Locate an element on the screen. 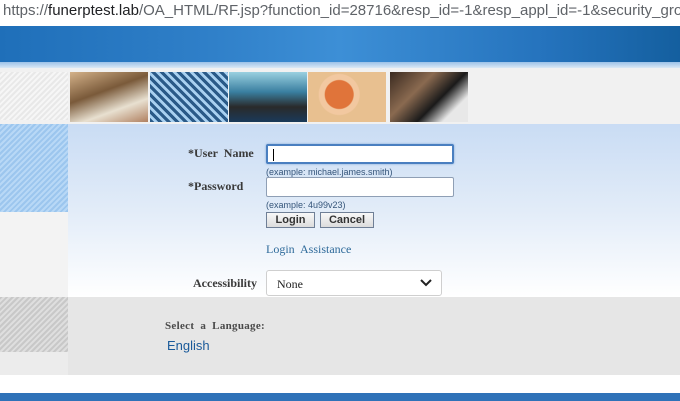 The width and height of the screenshot is (680, 401). photo-people-meeting is located at coordinates (109, 97).